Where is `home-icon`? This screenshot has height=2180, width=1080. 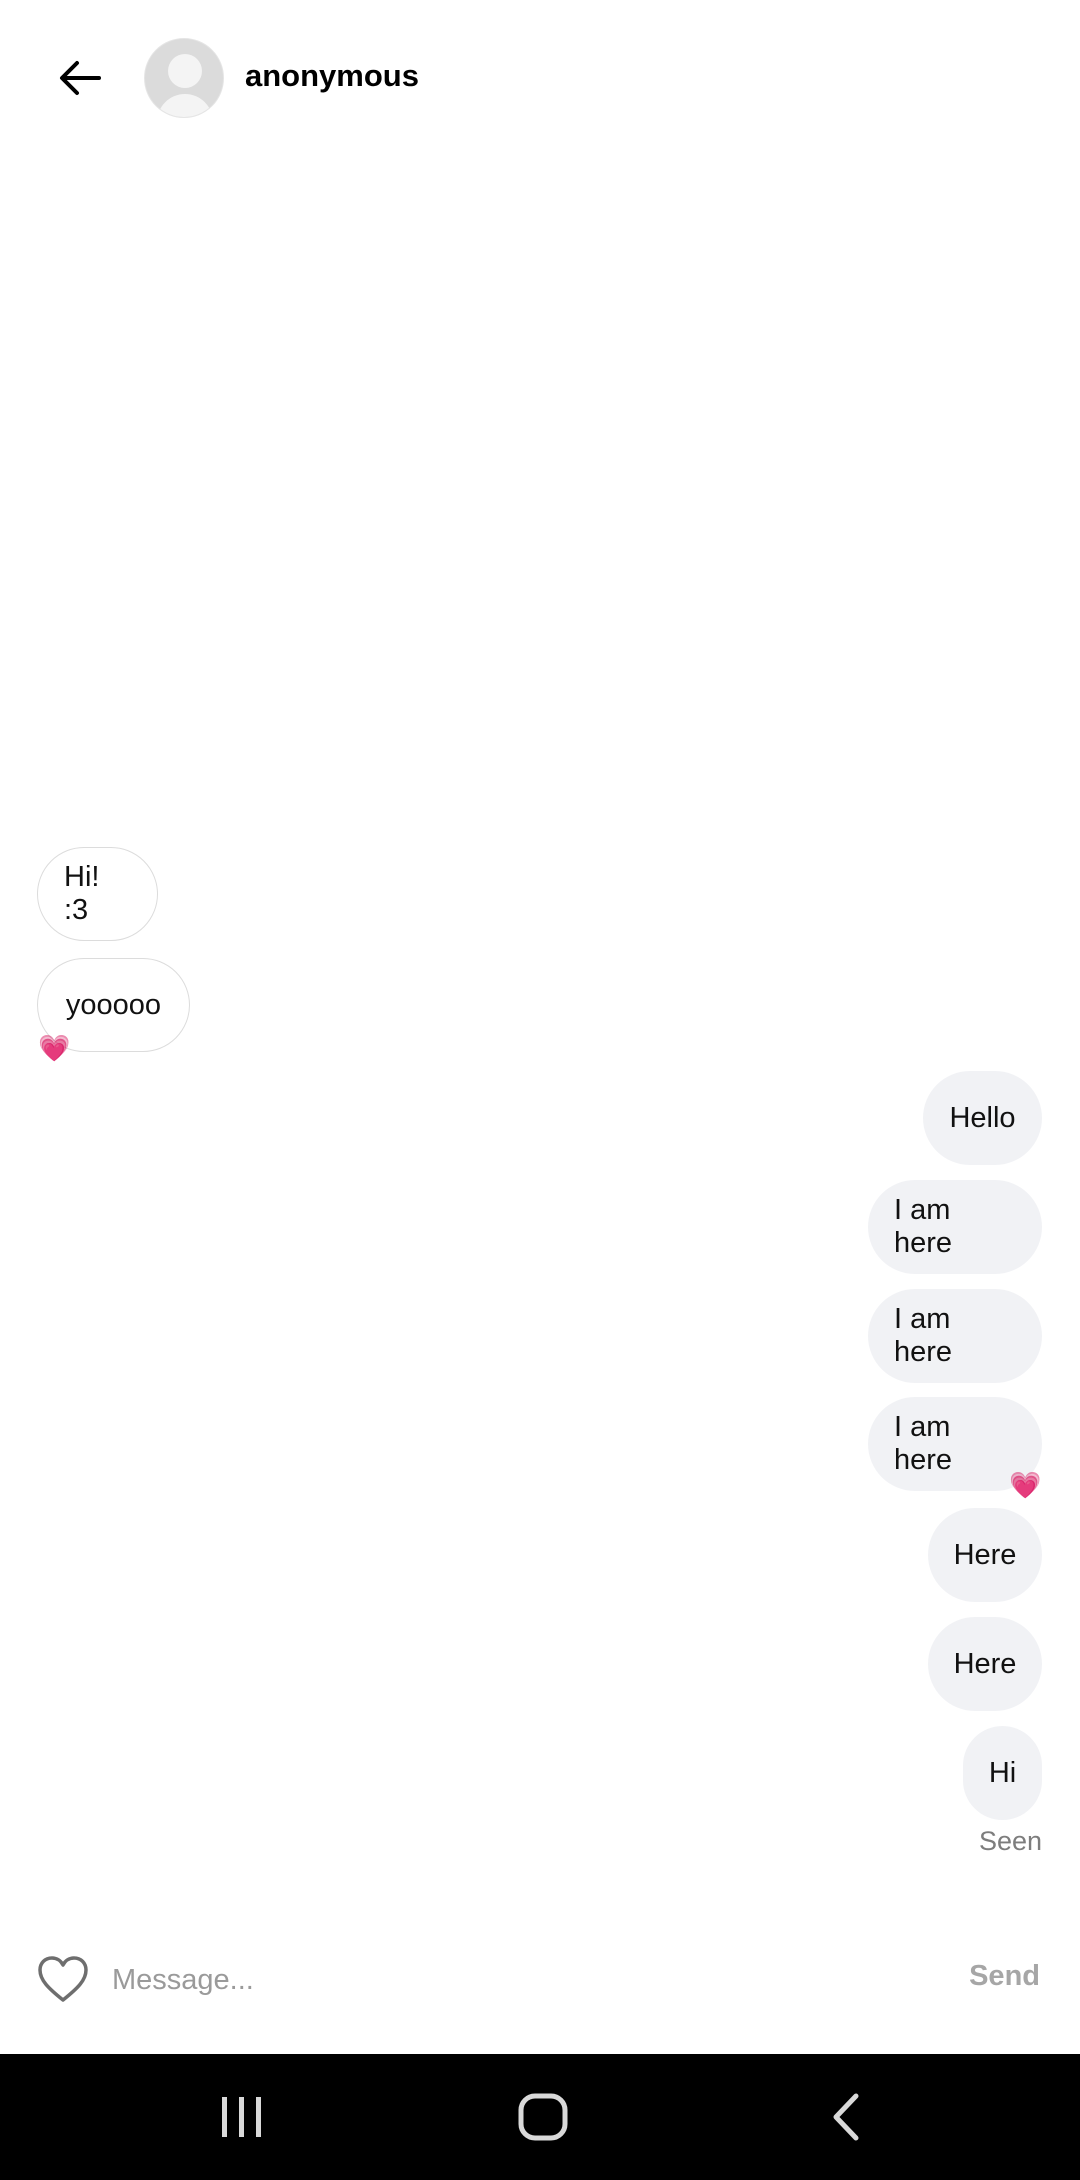
home-icon is located at coordinates (543, 2117).